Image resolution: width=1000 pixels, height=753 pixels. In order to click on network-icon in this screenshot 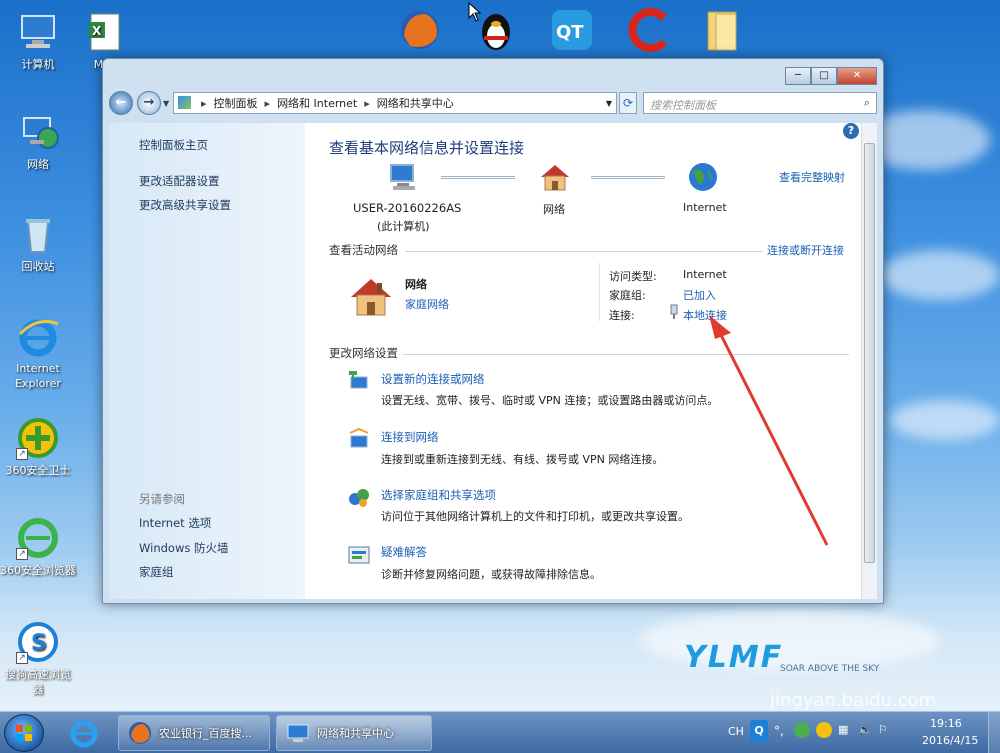, I will do `click(38, 132)`.